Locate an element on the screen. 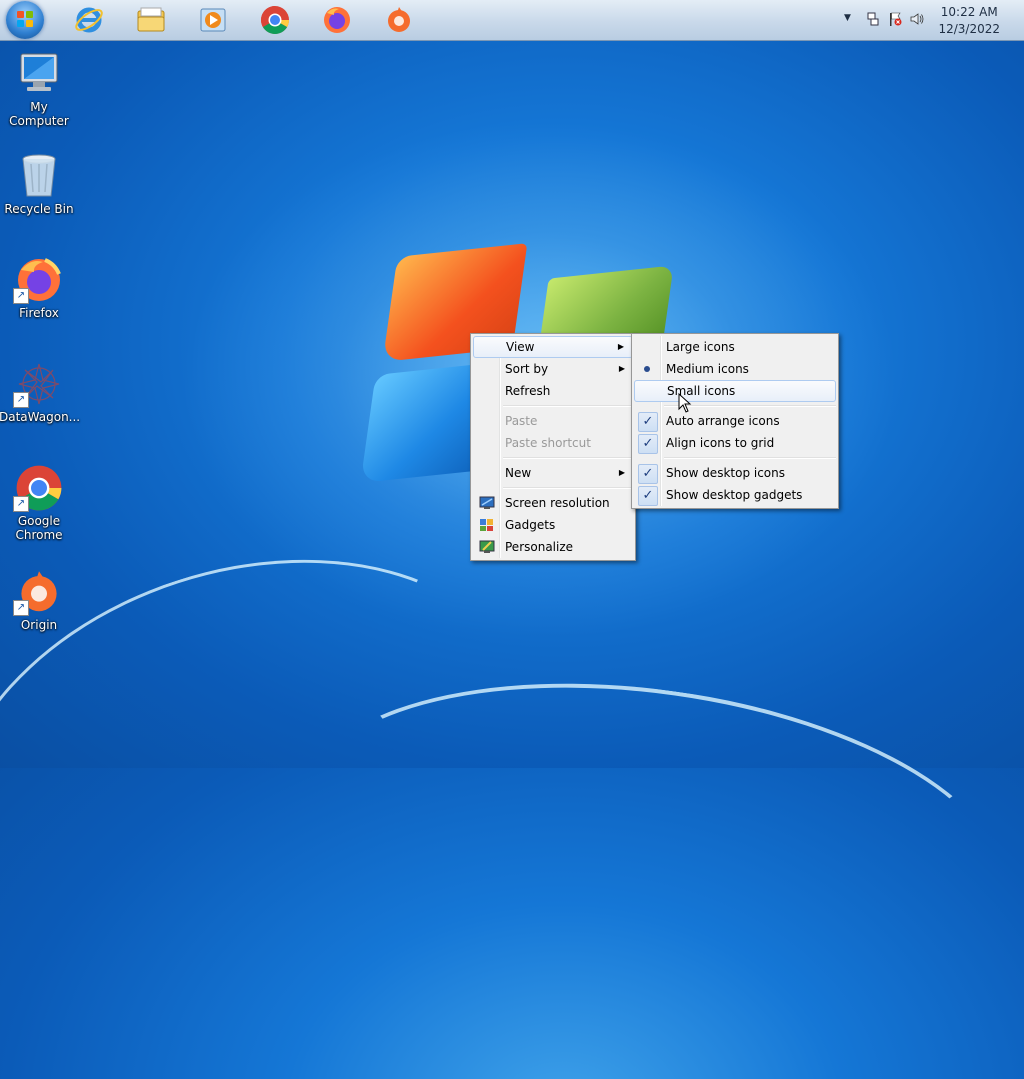  system-tray: ▼ 10:22 AM 12/3/2022 is located at coordinates (924, 20).